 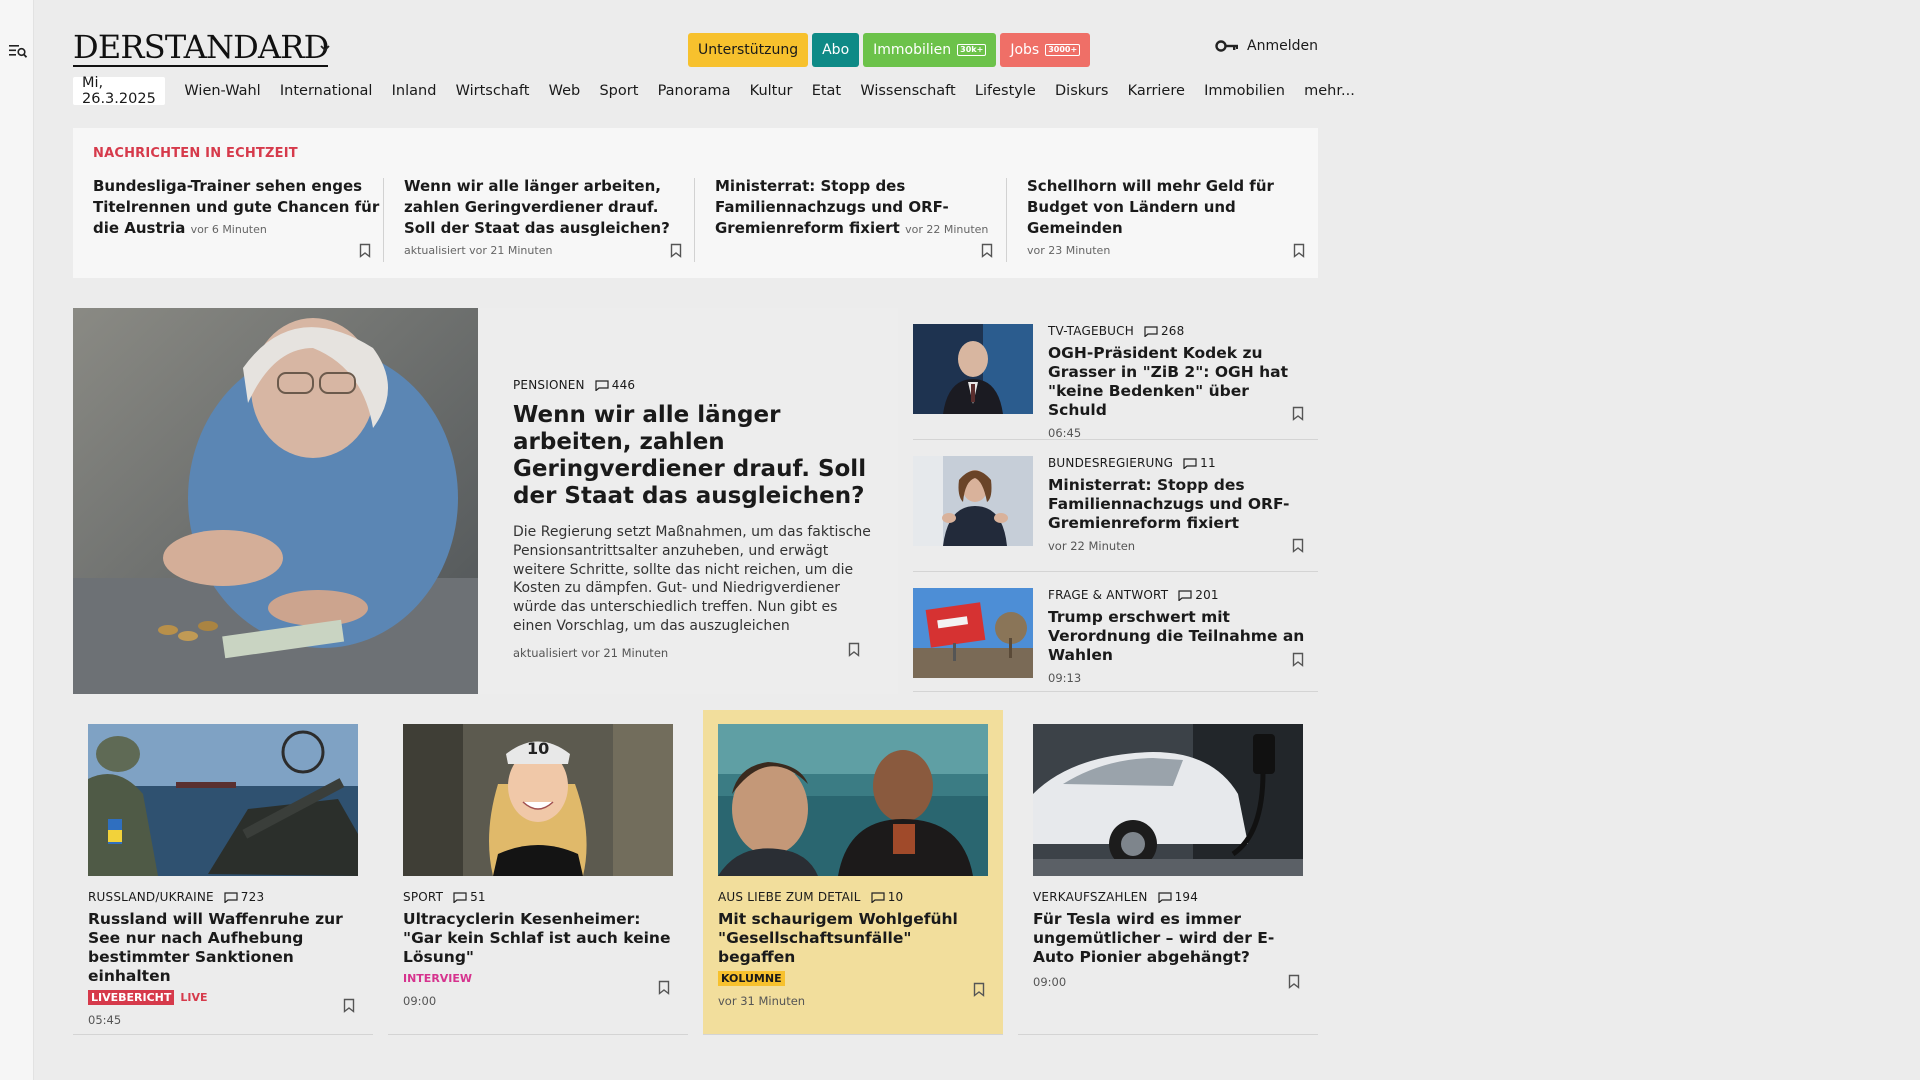 I want to click on jobs-button: Jobs 3000+, so click(x=1045, y=50).